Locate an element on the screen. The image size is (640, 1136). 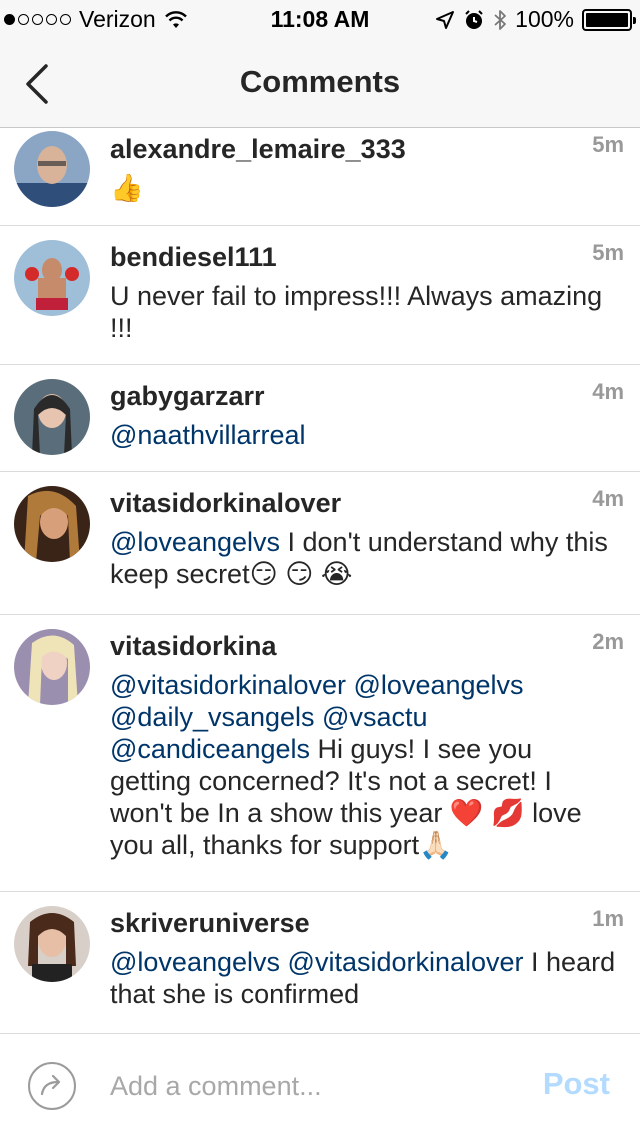
comment-time: 2m is located at coordinates (608, 641).